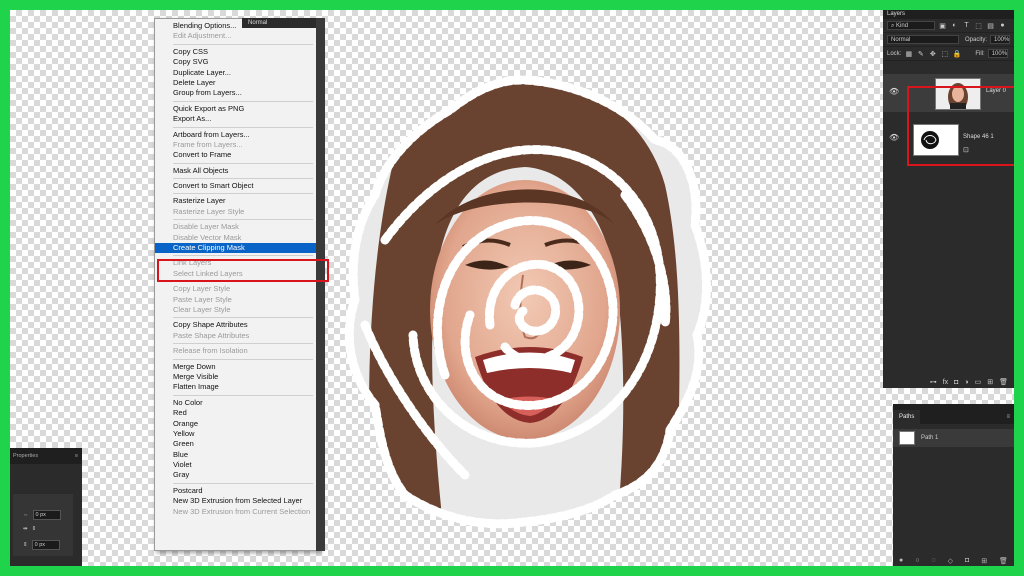  Describe the element at coordinates (990, 25) in the screenshot. I see `smart-filter-icon: ▤` at that location.